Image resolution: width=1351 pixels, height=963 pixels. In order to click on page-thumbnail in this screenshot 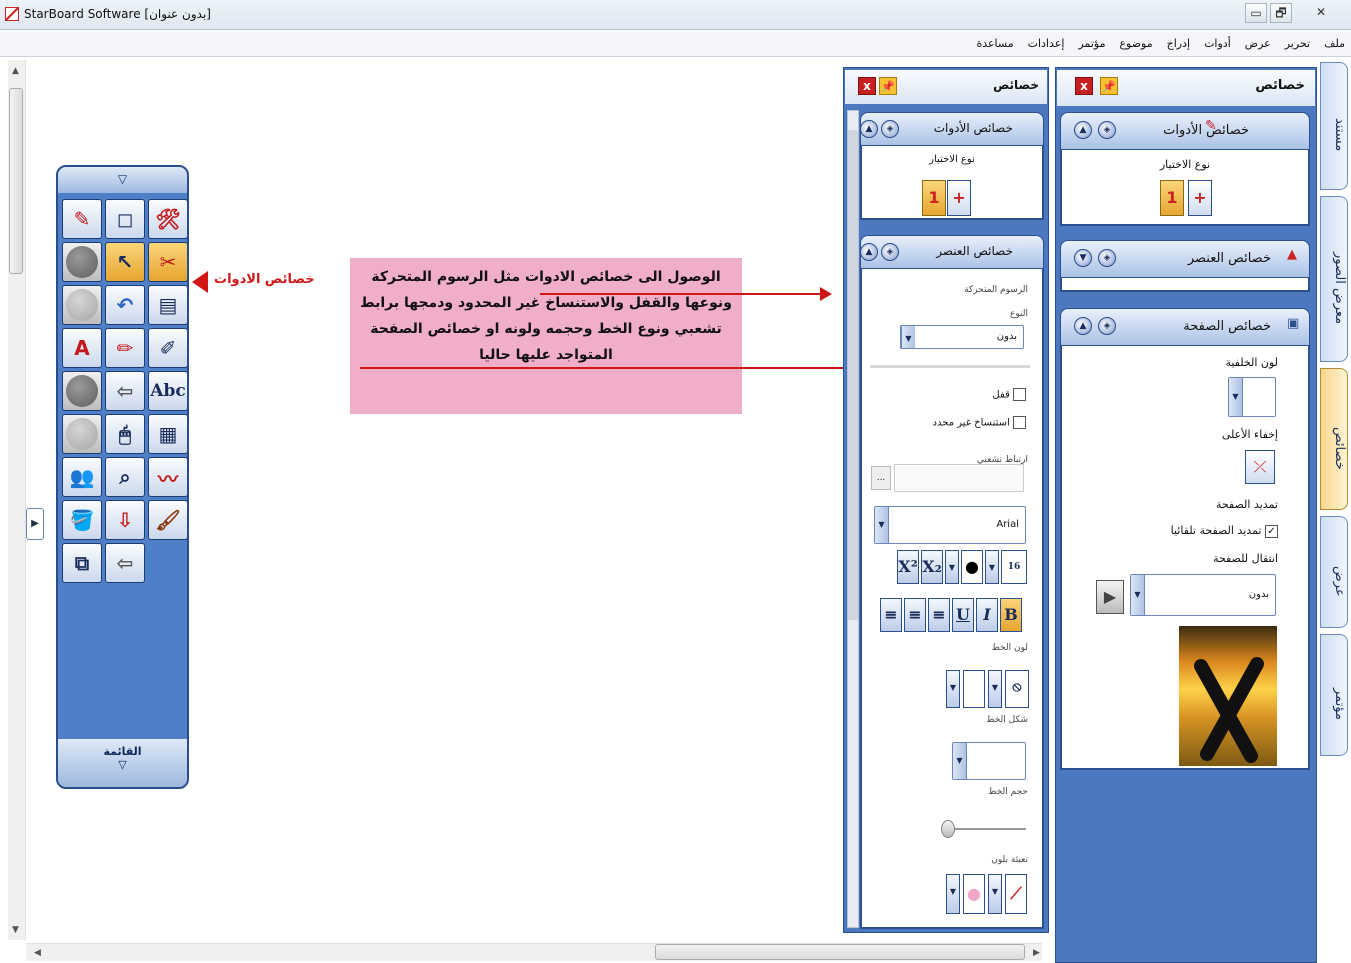, I will do `click(1228, 696)`.